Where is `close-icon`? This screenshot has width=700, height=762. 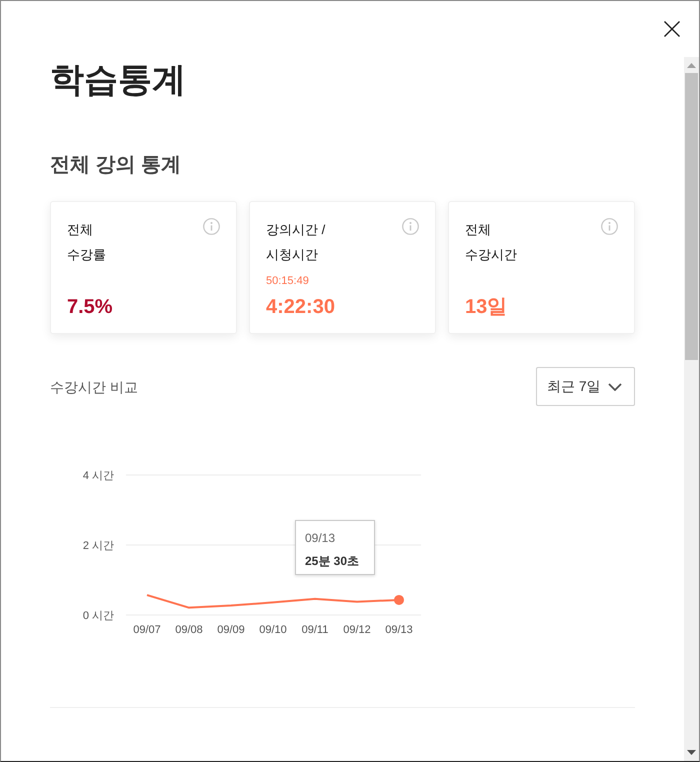
close-icon is located at coordinates (672, 29).